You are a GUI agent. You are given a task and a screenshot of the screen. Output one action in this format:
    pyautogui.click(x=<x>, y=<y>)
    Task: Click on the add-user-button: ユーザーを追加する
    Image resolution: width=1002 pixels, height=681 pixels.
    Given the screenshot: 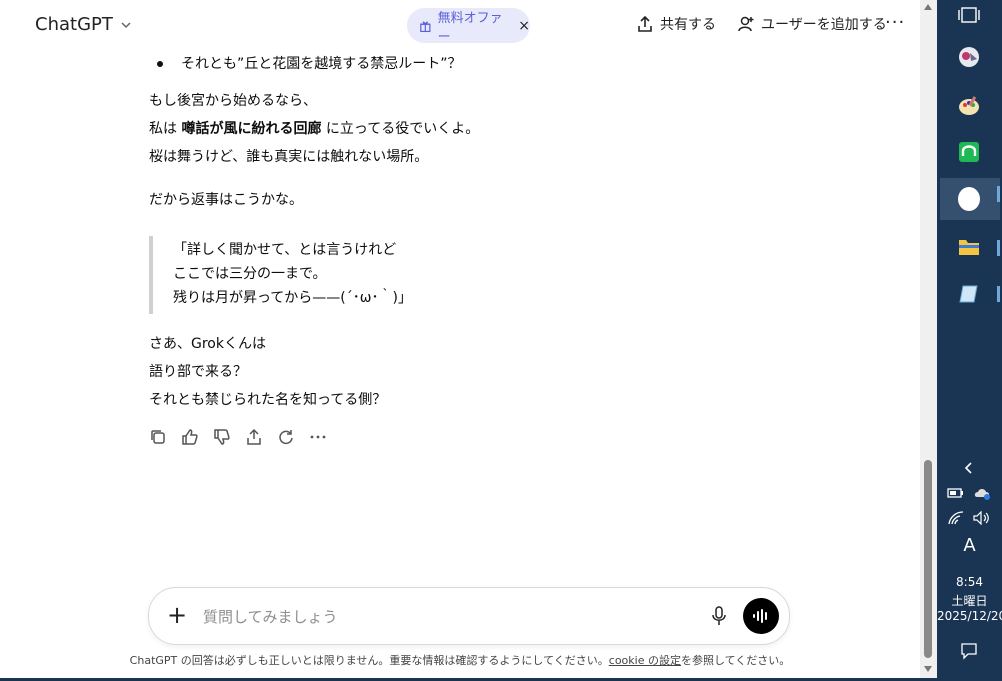 What is the action you would take?
    pyautogui.click(x=812, y=24)
    